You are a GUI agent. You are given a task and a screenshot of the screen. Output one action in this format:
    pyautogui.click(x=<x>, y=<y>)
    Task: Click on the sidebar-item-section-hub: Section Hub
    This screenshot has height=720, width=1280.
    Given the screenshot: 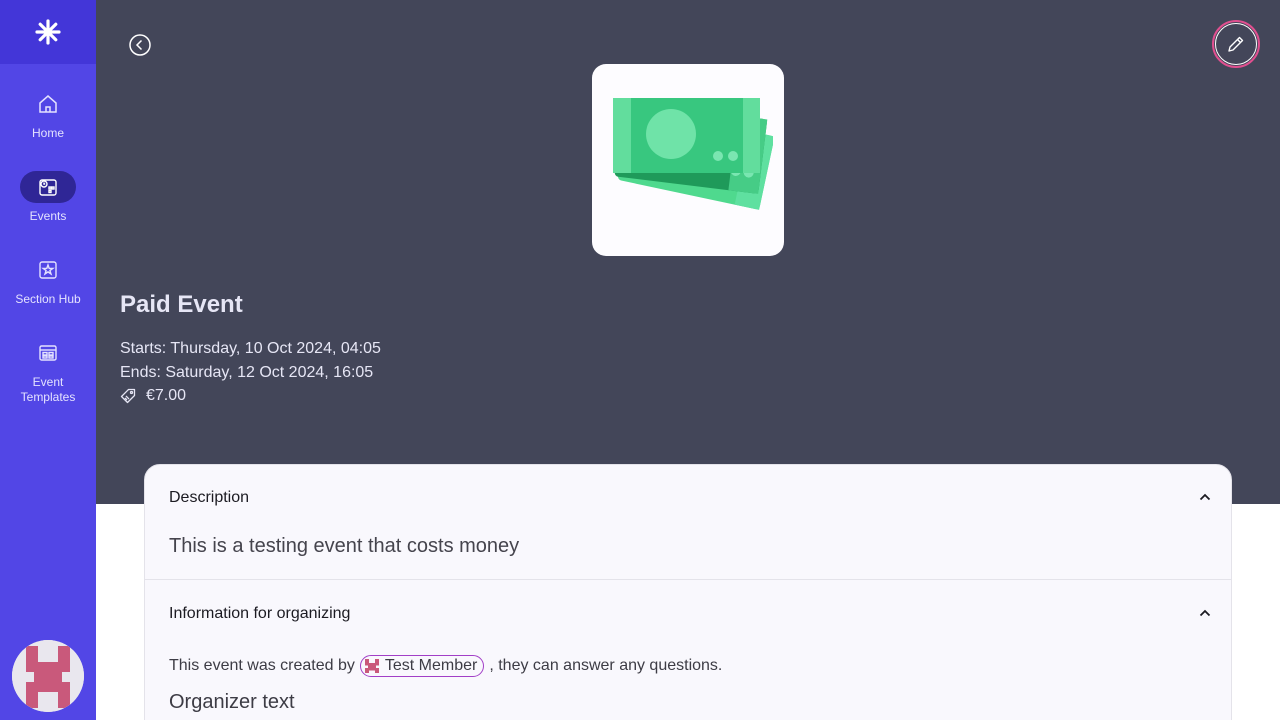 What is the action you would take?
    pyautogui.click(x=48, y=280)
    